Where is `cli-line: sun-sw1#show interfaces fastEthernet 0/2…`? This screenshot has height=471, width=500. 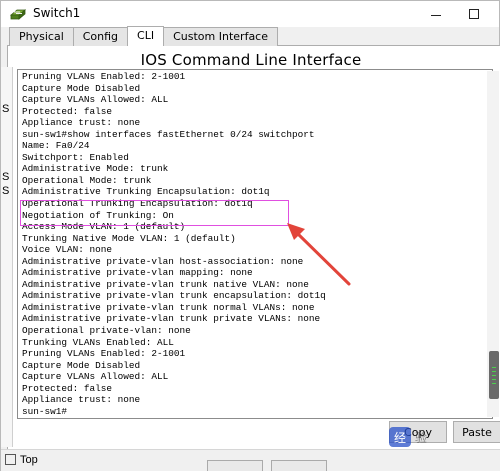 cli-line: sun-sw1#show interfaces fastEthernet 0/2… is located at coordinates (168, 134).